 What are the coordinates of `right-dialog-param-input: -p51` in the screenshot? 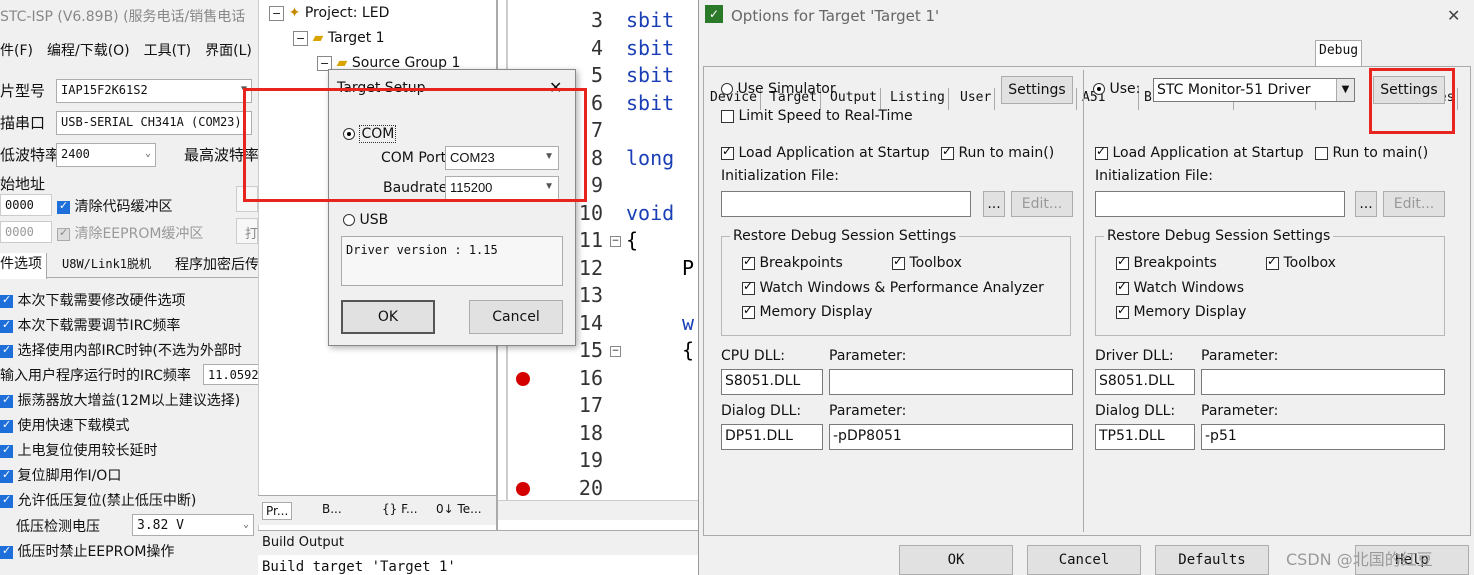 It's located at (1323, 437).